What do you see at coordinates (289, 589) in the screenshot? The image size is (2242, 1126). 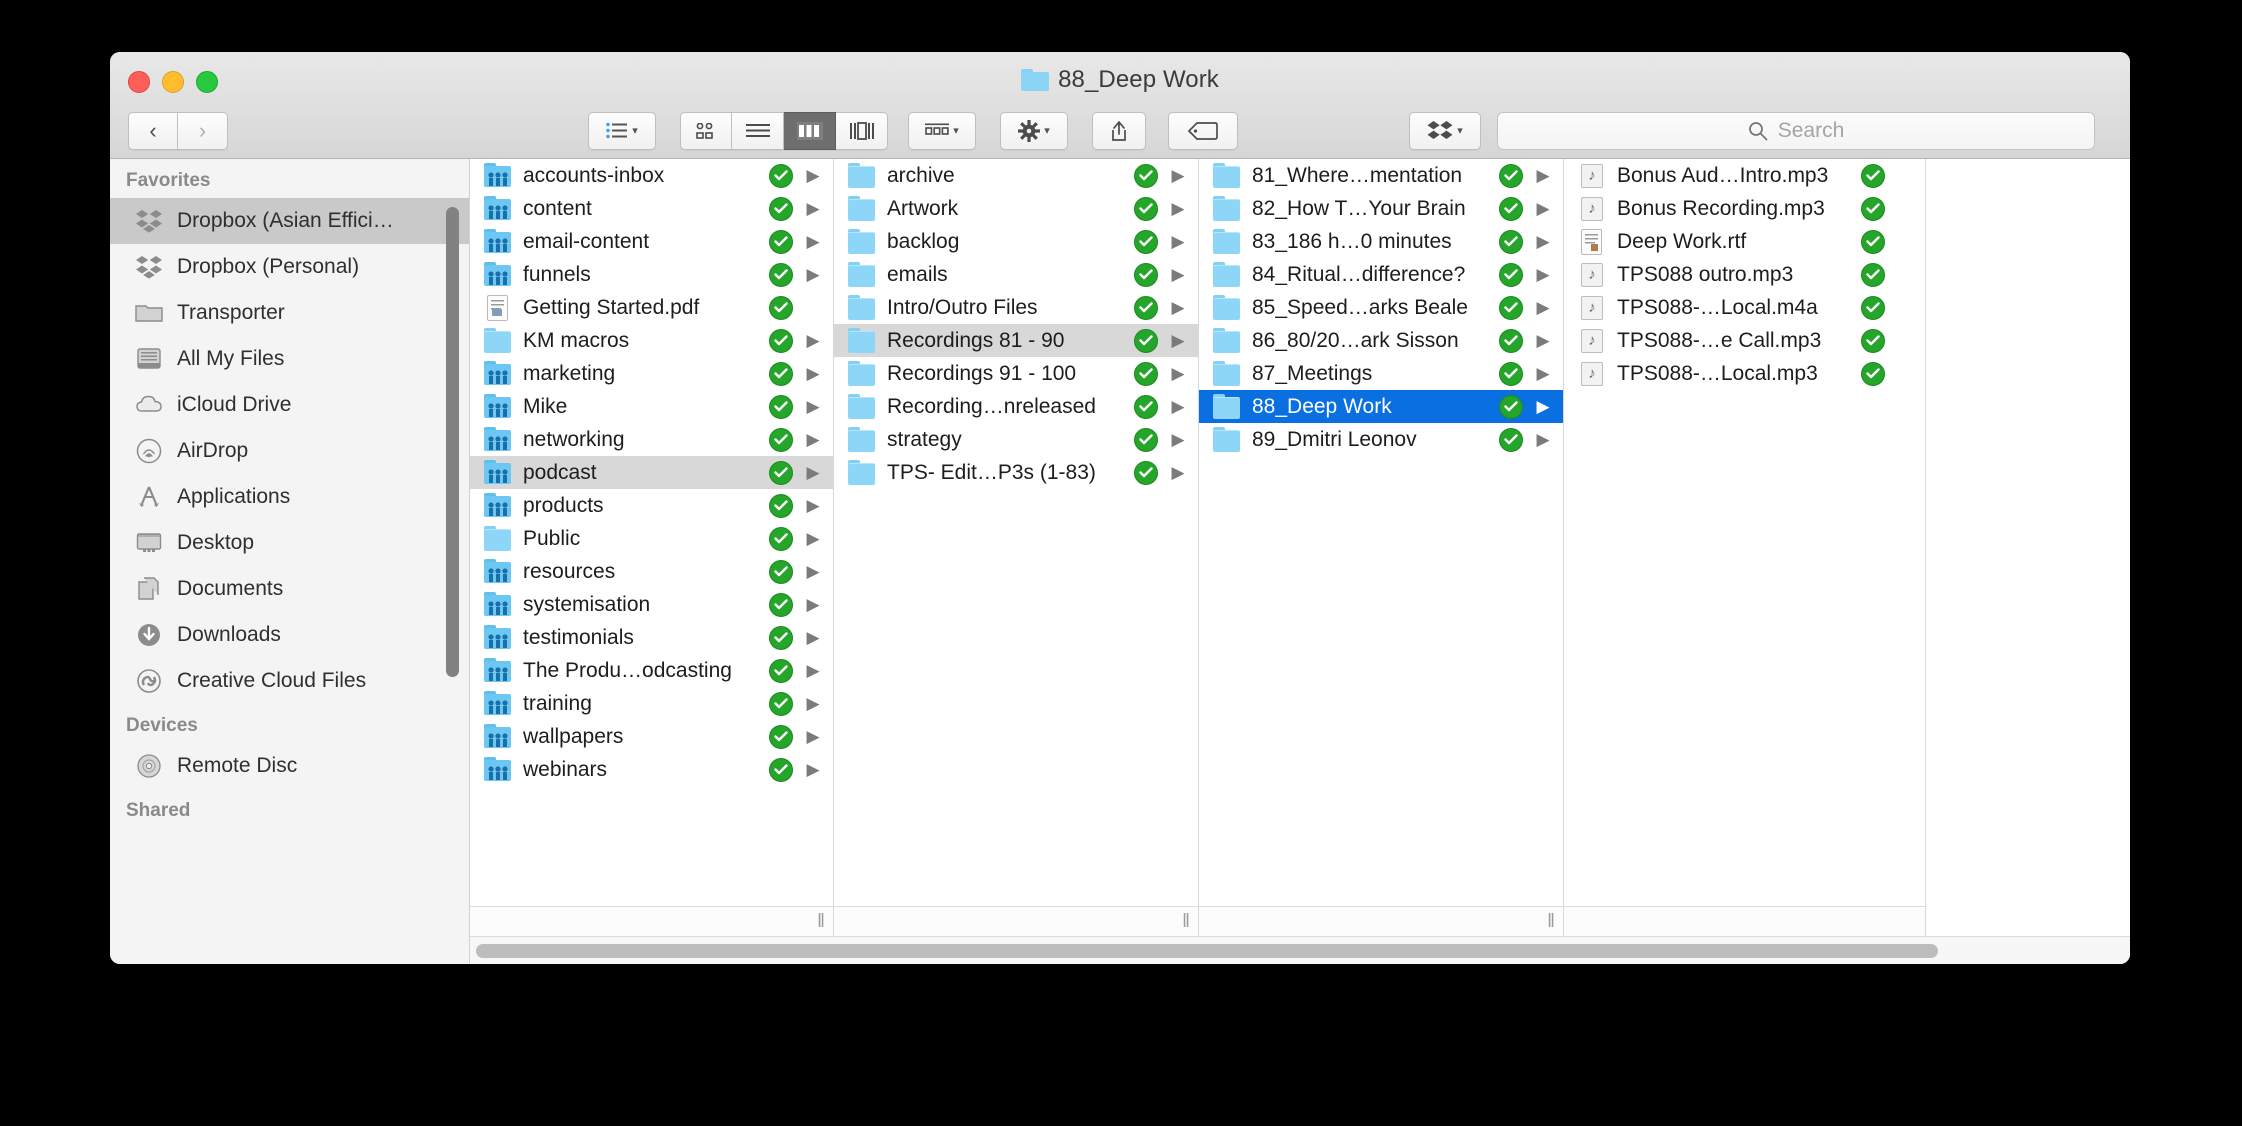 I see `sidebar-item-documents: Documents` at bounding box center [289, 589].